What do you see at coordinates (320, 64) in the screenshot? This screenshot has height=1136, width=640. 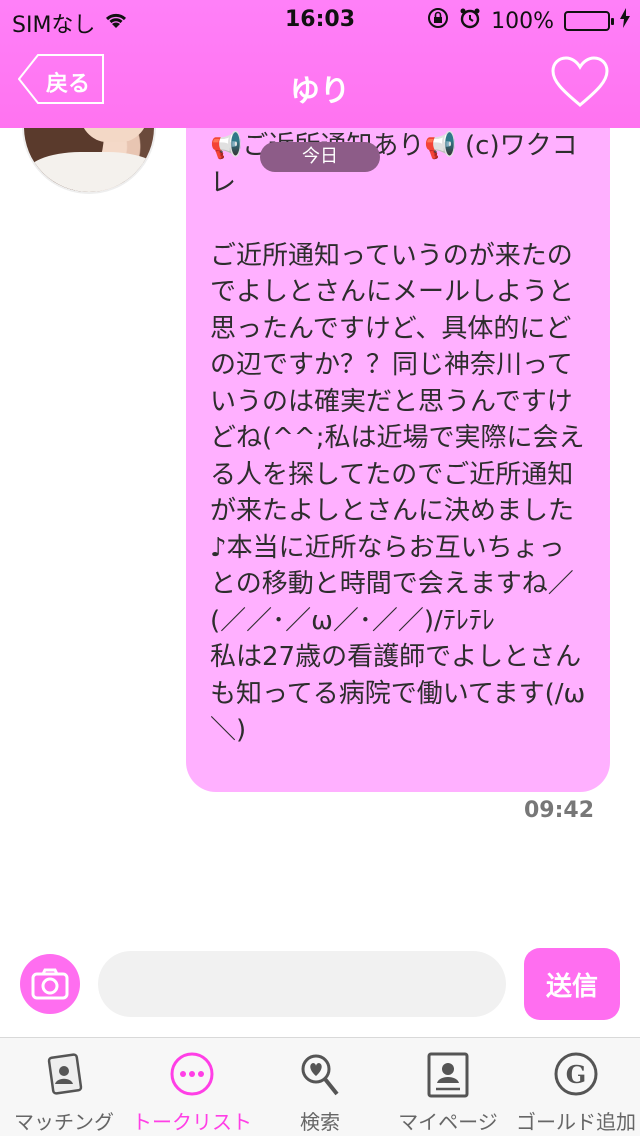 I see `app-header: SIMなし 16:03 100% 戻る ゆり` at bounding box center [320, 64].